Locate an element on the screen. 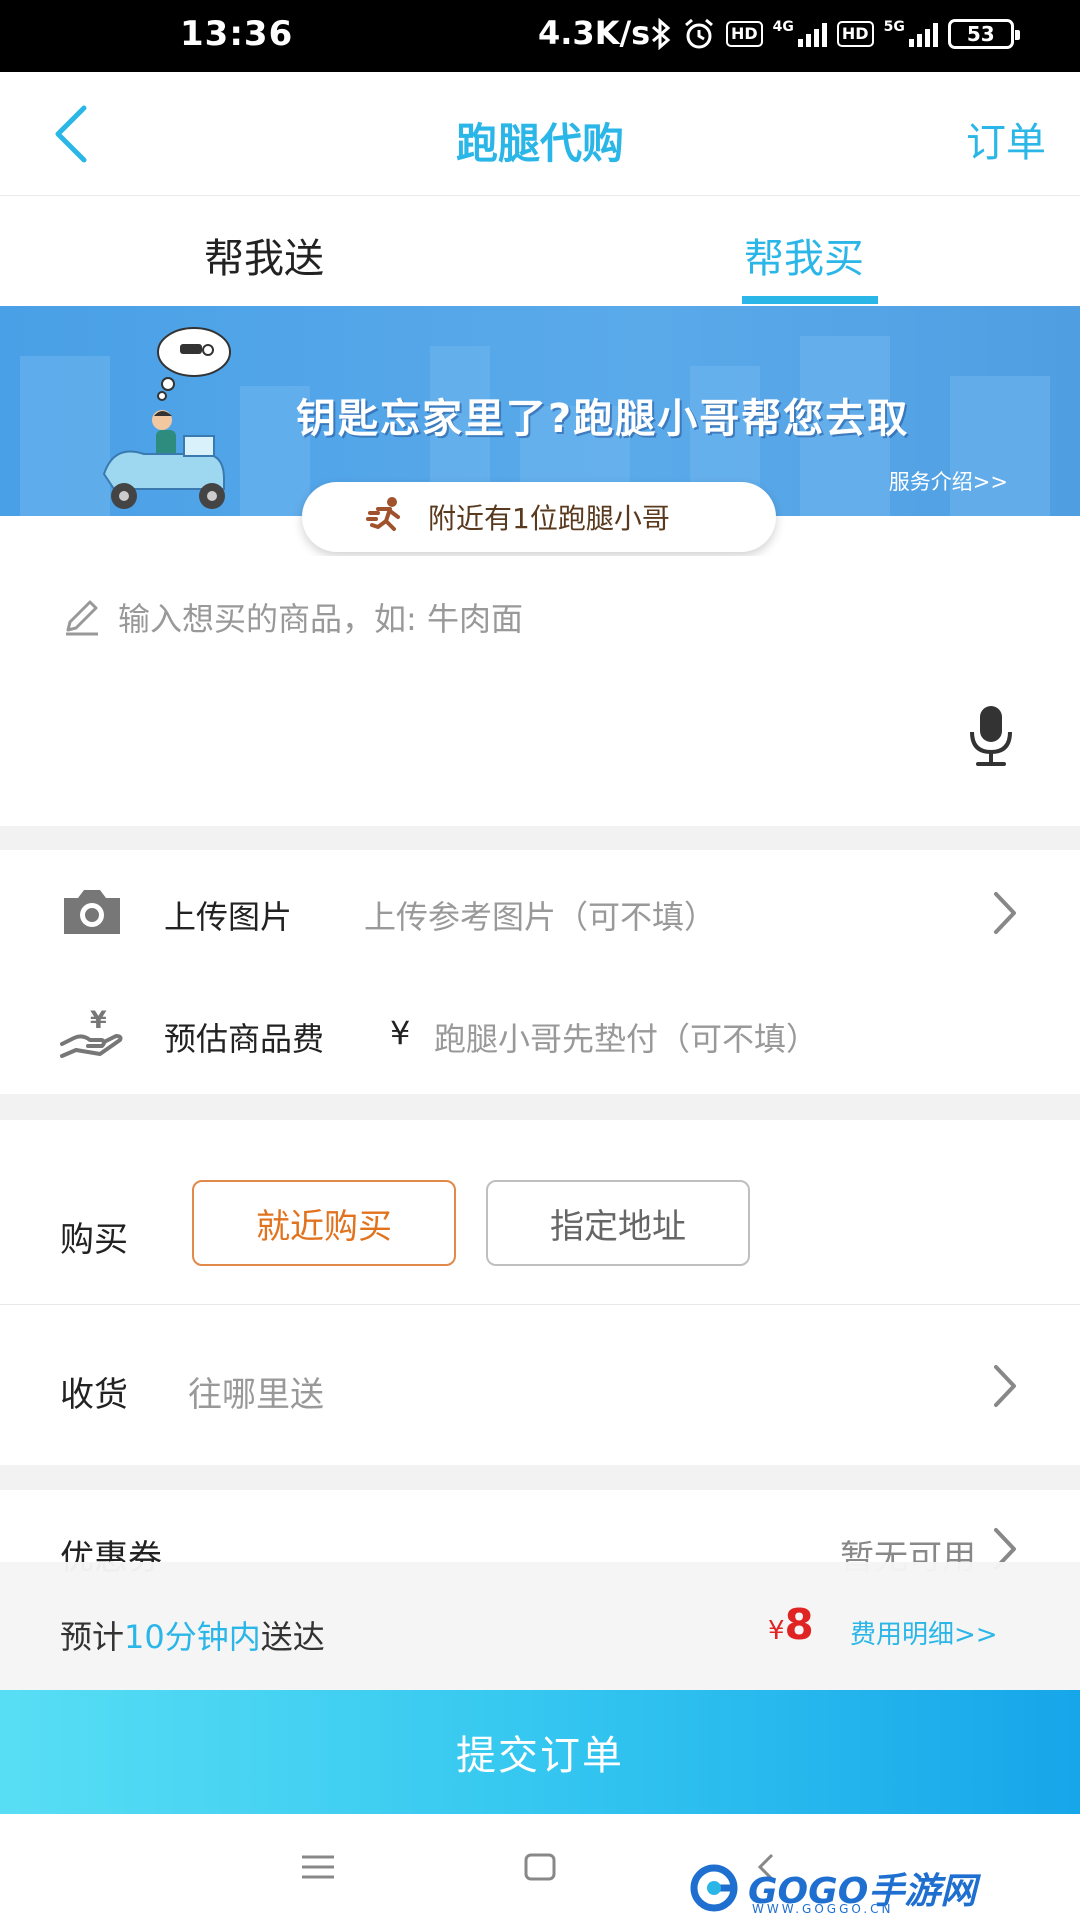 This screenshot has width=1080, height=1920. app-header: 跑腿代购 订单 is located at coordinates (540, 134).